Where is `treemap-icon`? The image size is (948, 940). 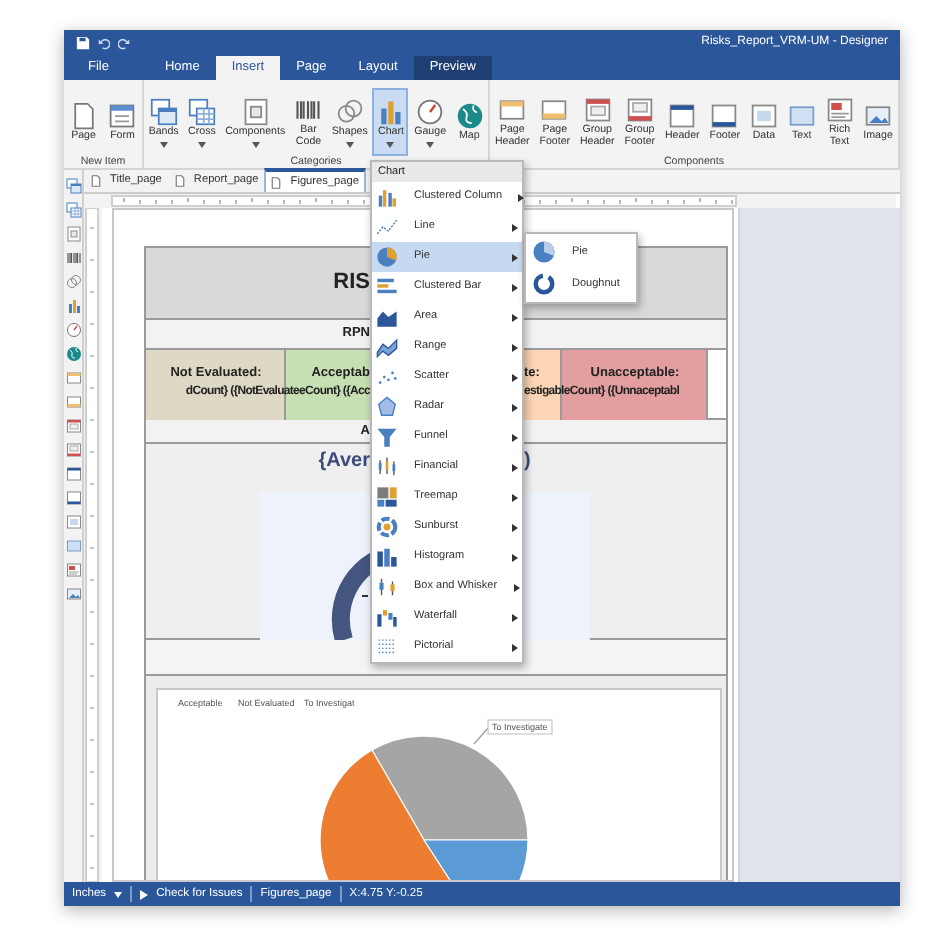 treemap-icon is located at coordinates (387, 497).